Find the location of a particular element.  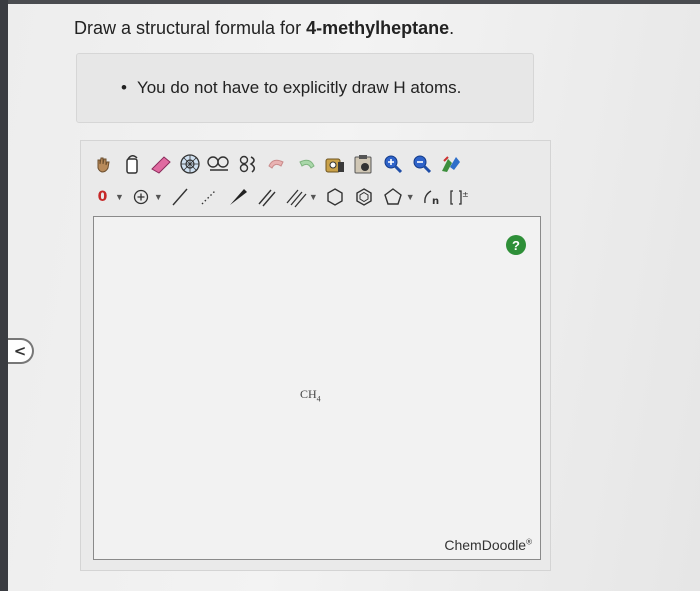

double-bond-icon is located at coordinates (267, 197).